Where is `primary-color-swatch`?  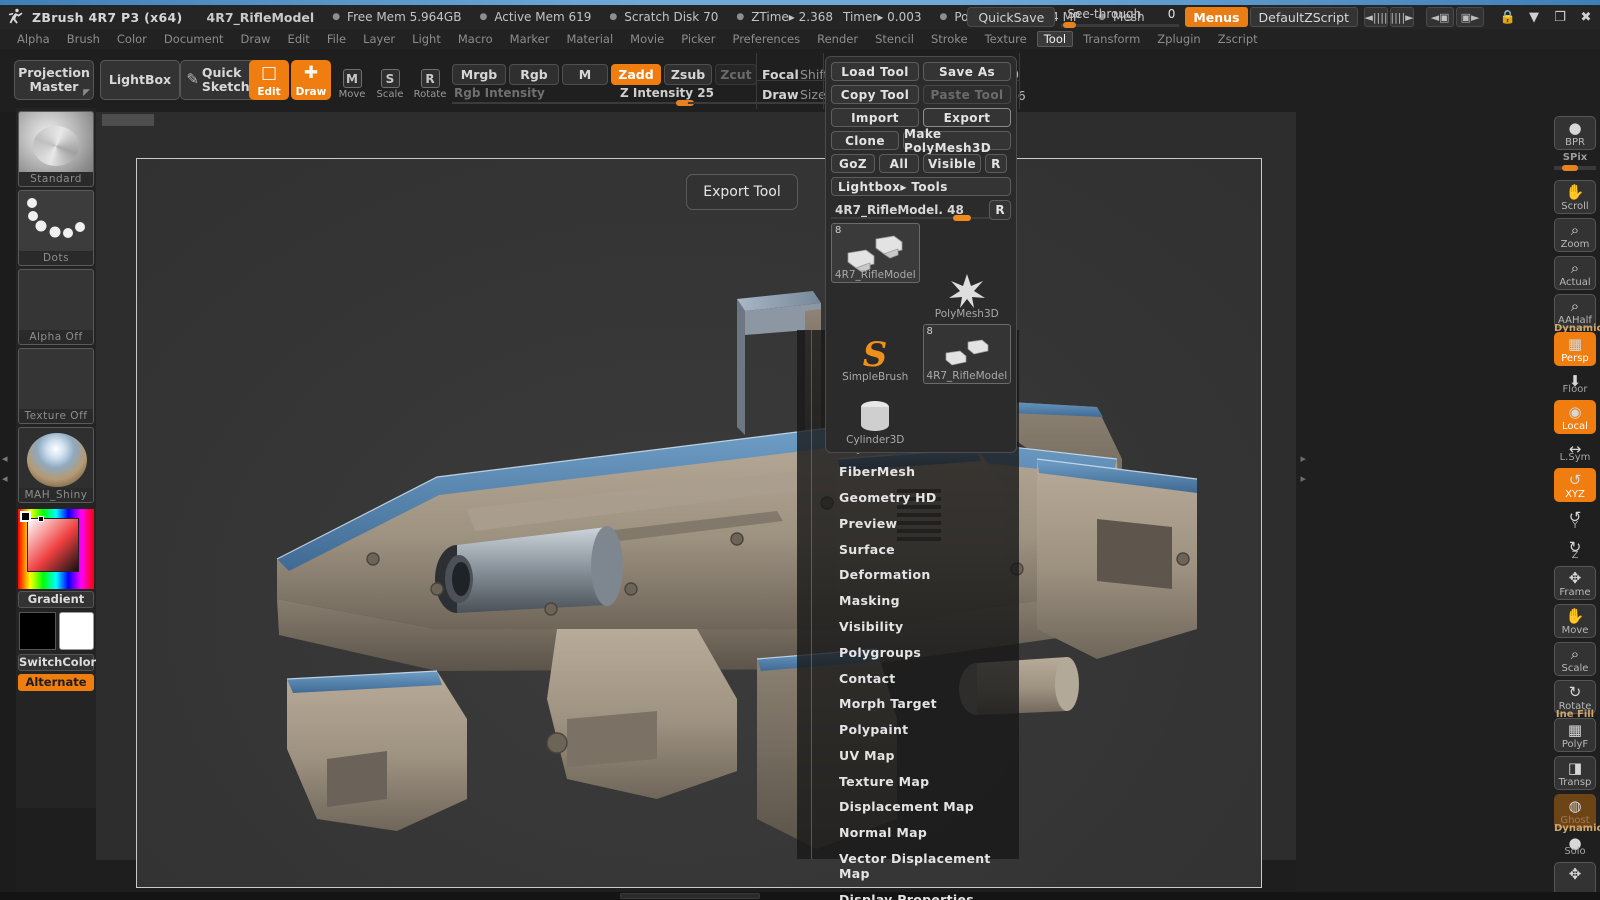 primary-color-swatch is located at coordinates (37, 631).